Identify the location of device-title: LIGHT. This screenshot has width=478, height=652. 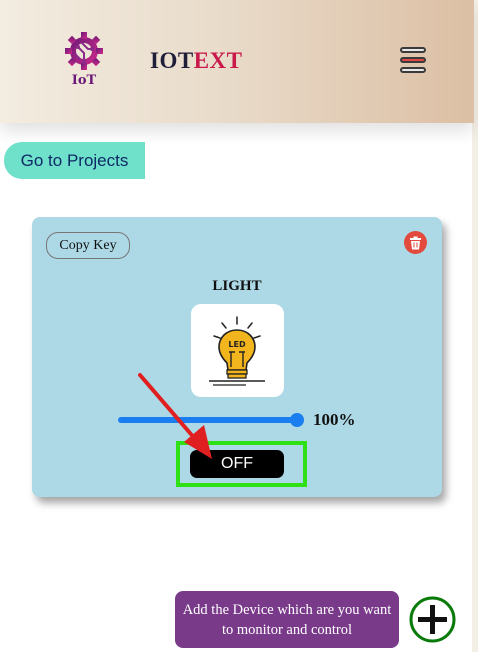
(237, 286).